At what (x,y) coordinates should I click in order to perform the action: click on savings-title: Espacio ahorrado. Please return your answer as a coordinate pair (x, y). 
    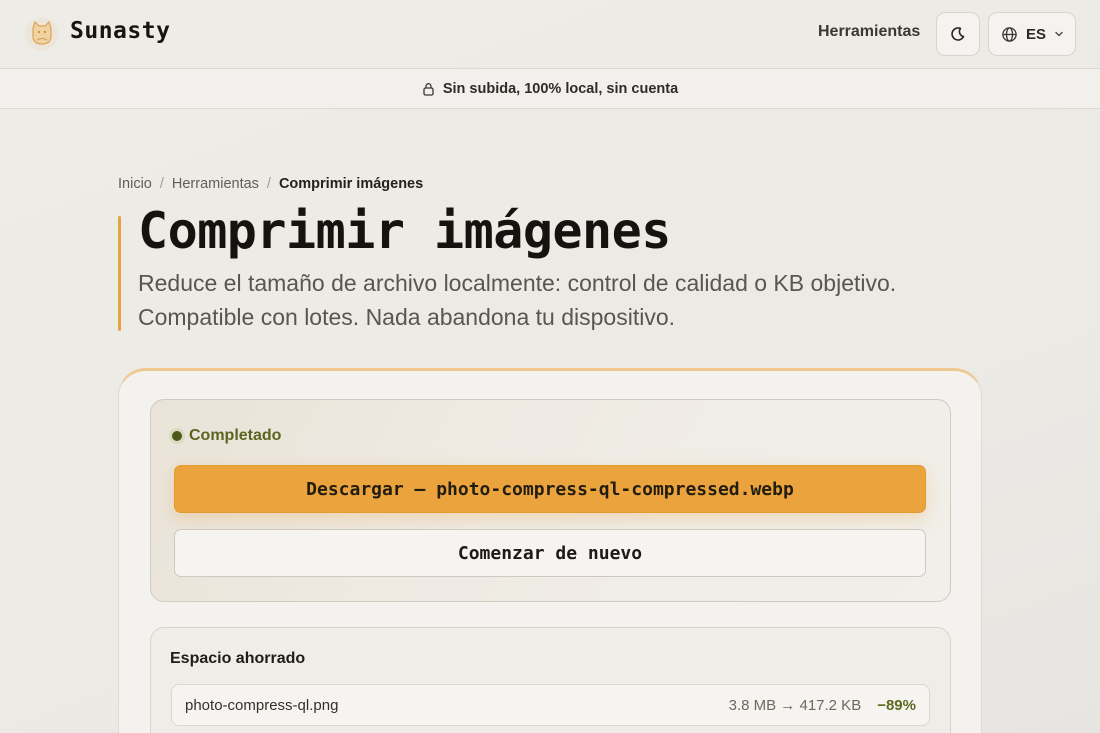
    Looking at the image, I should click on (238, 658).